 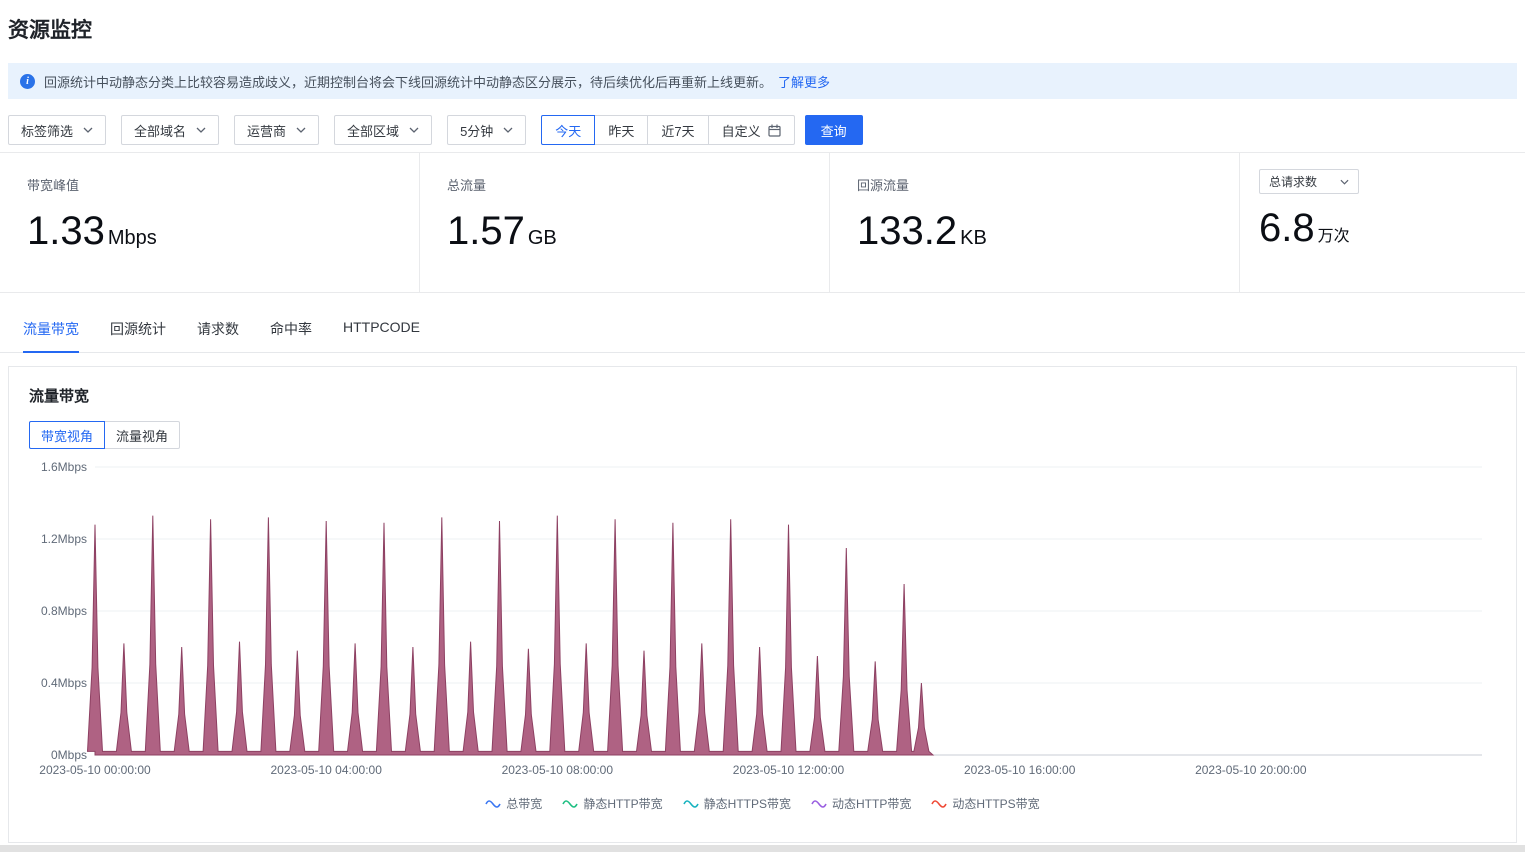 I want to click on tag-filter-label: 标签筛选, so click(x=47, y=131).